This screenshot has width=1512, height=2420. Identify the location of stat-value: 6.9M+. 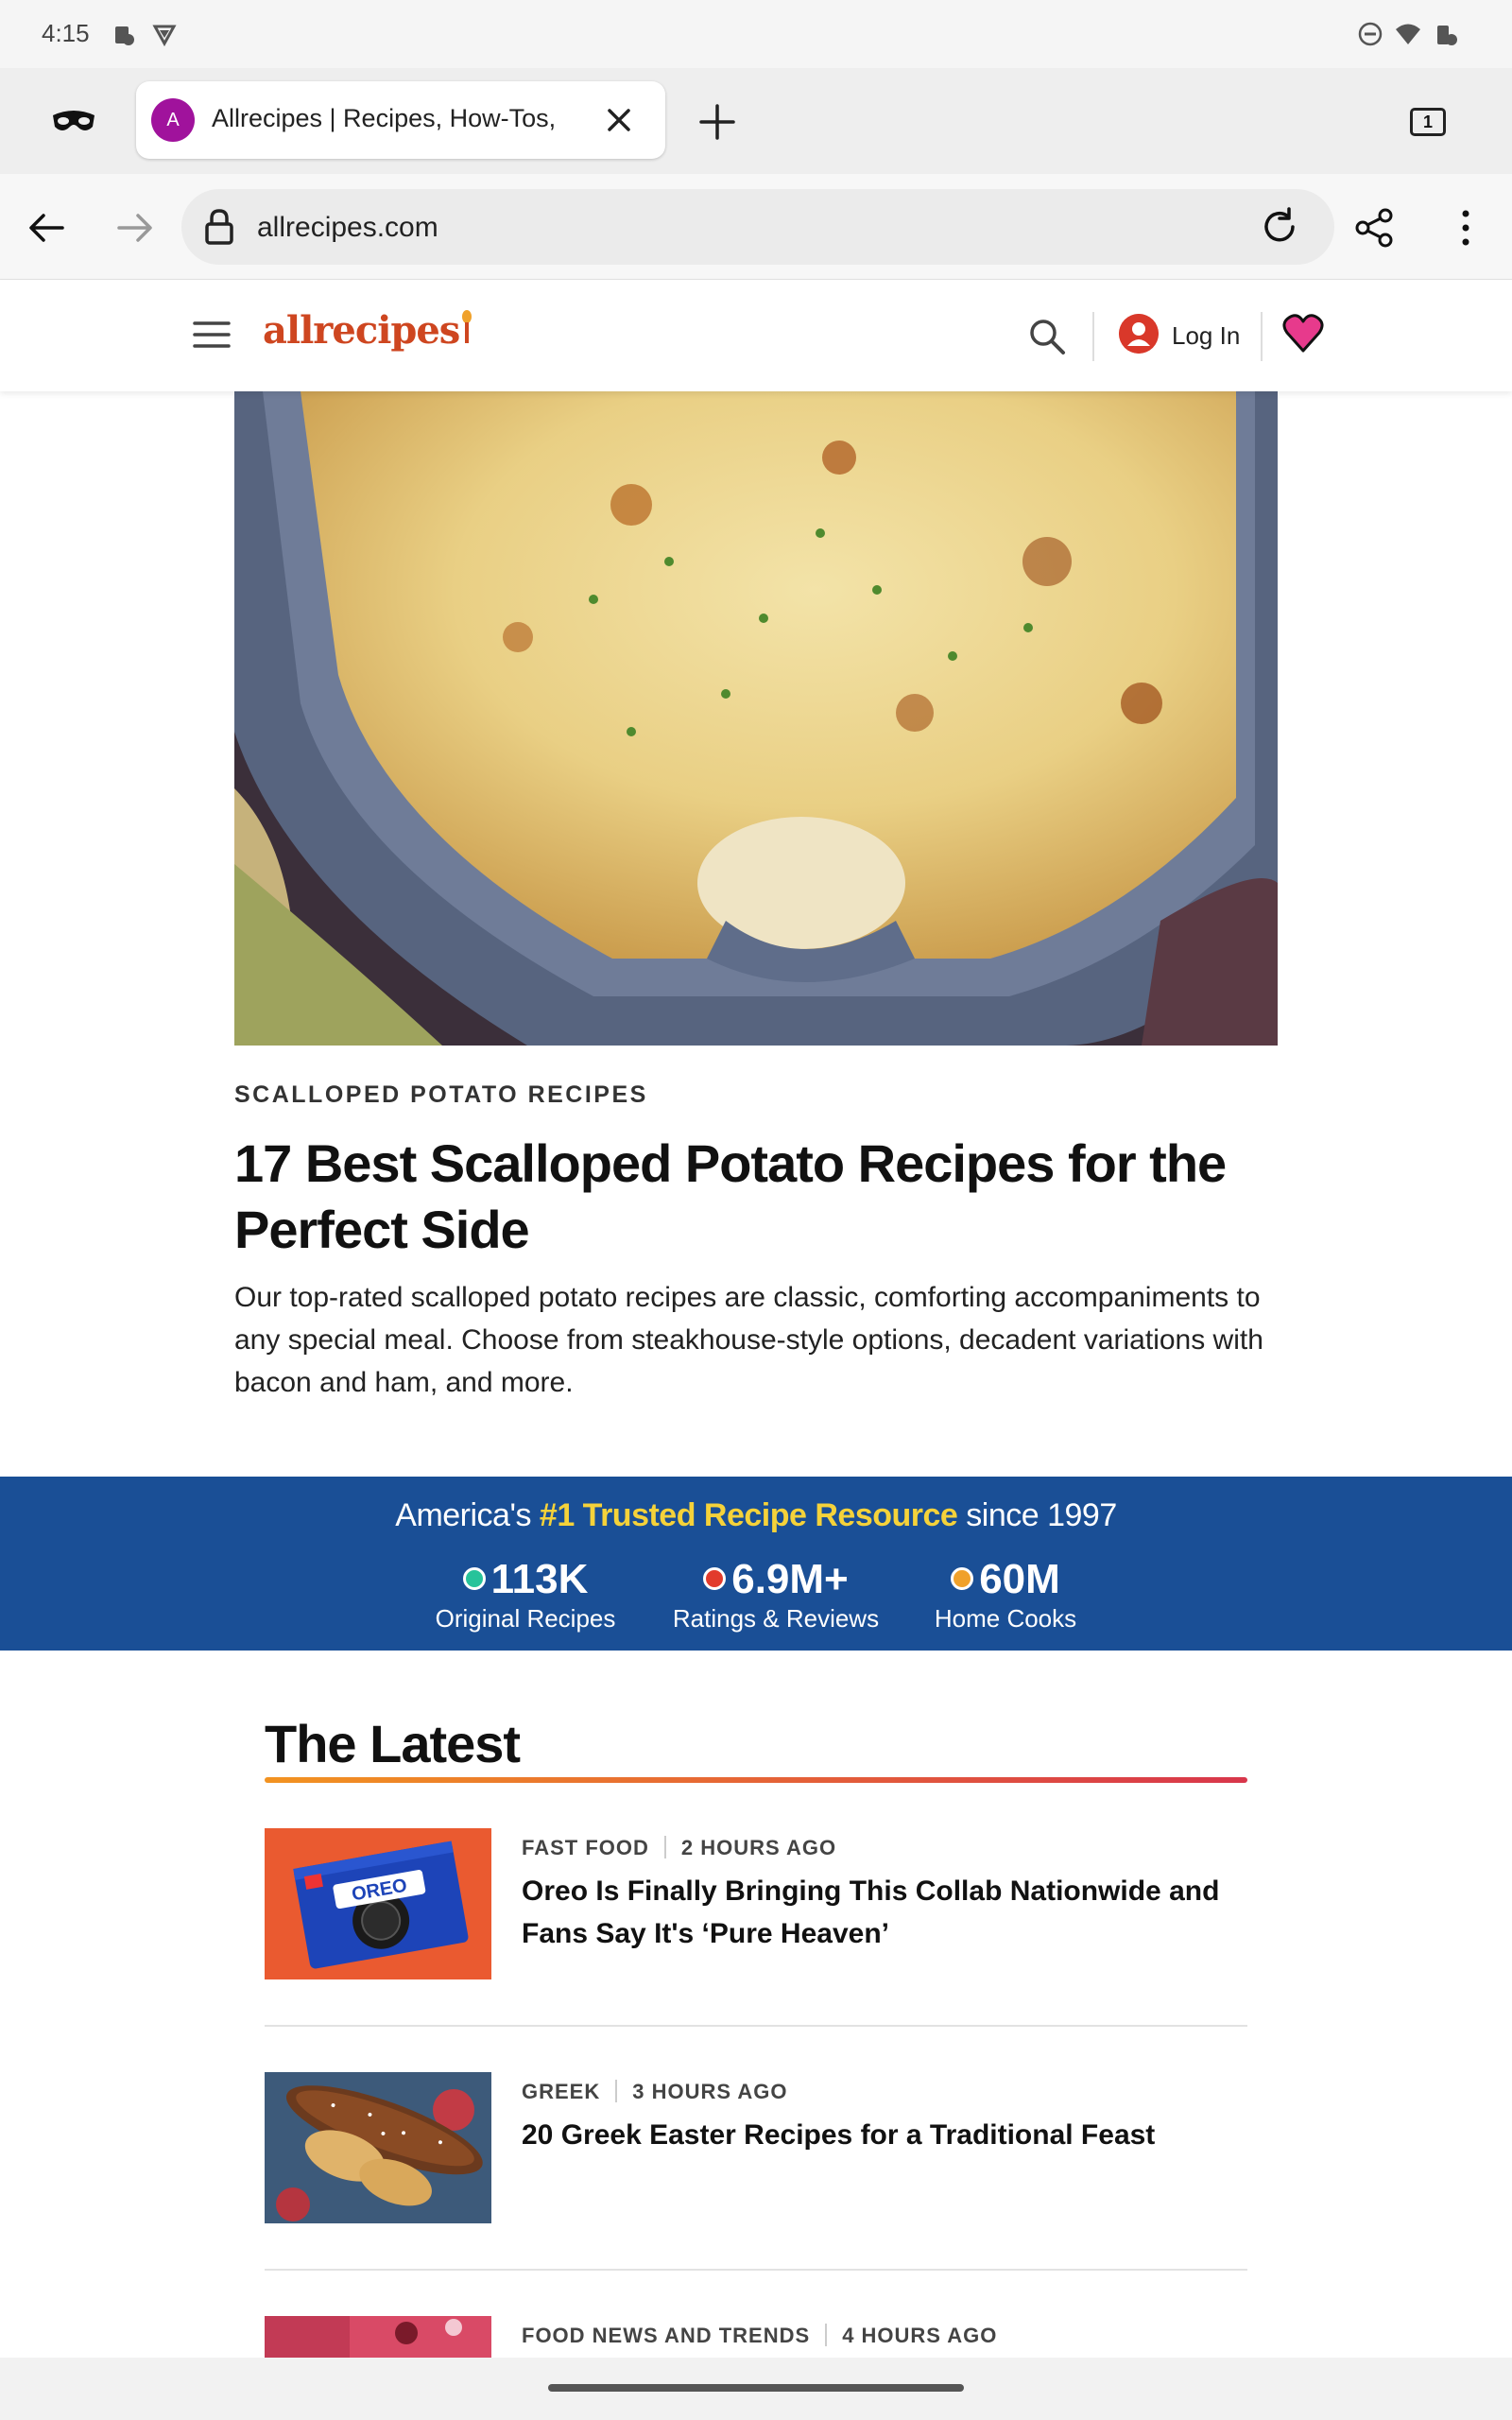
(776, 1580).